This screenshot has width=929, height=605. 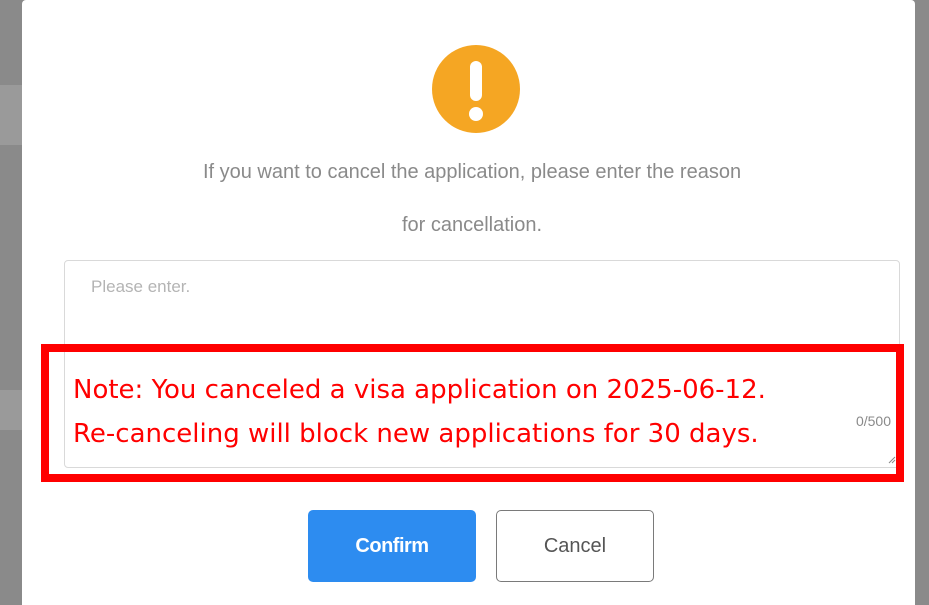 I want to click on cancel-button: Cancel, so click(x=575, y=546).